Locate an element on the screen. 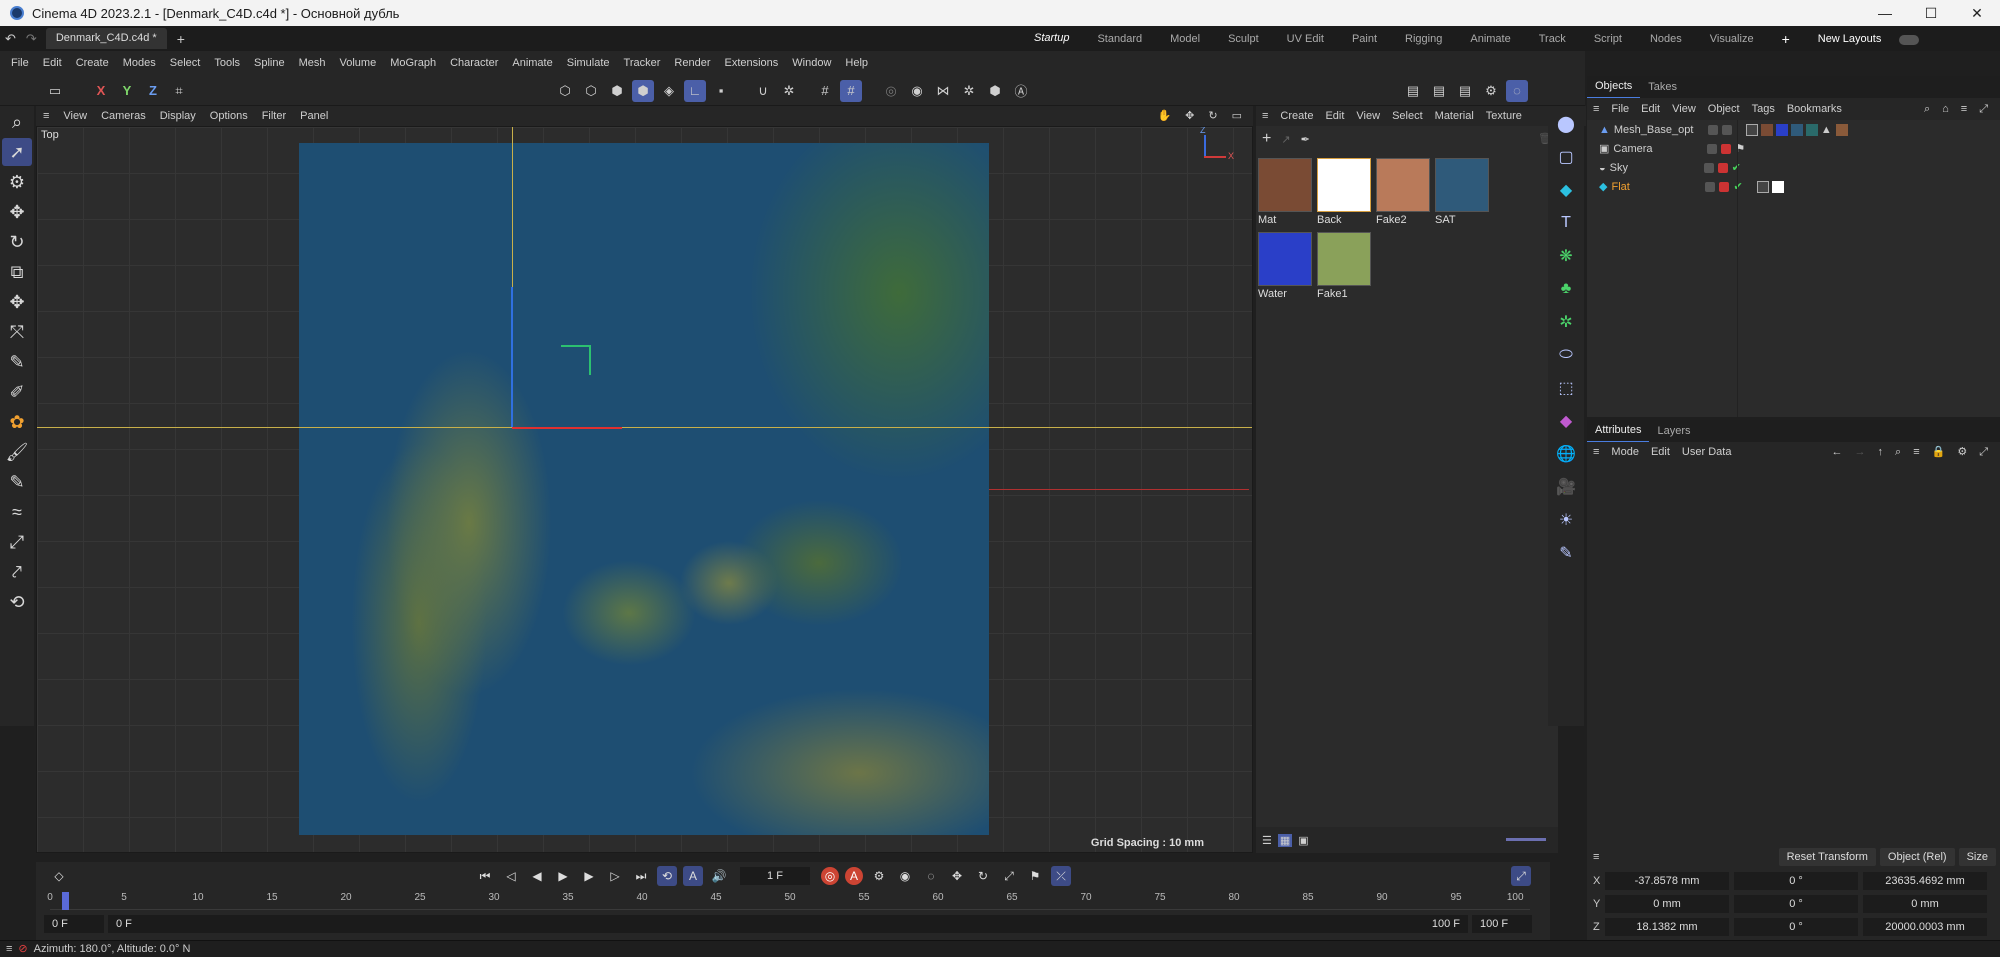 Image resolution: width=2000 pixels, height=957 pixels. light-icon: ☀ is located at coordinates (1566, 520).